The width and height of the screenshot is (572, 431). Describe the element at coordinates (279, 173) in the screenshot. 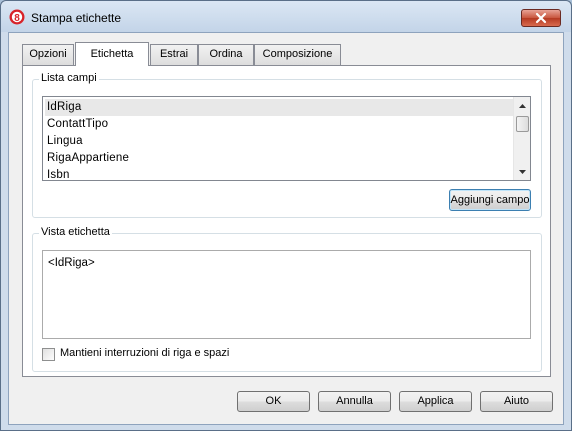

I see `list-item: Isbn` at that location.